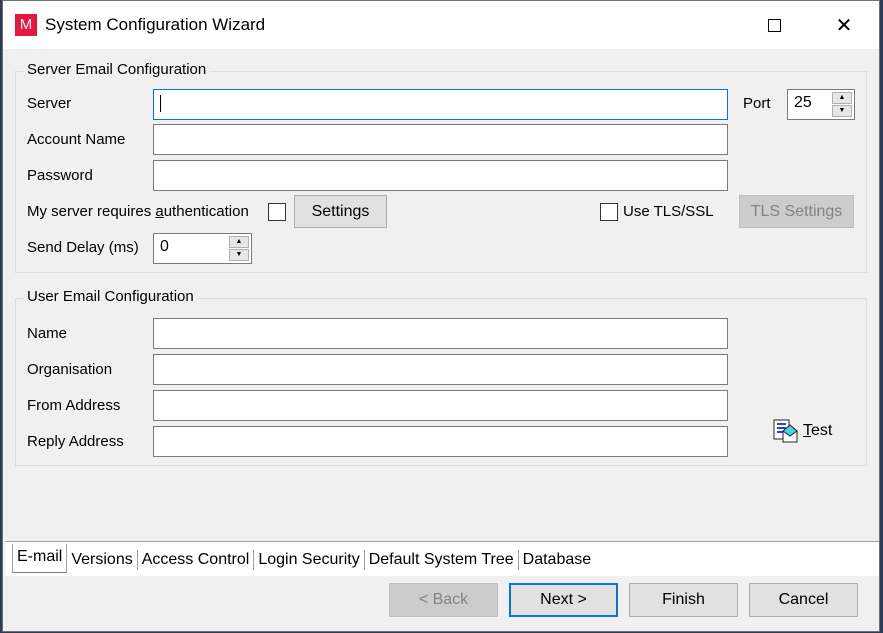  Describe the element at coordinates (440, 441) in the screenshot. I see `reply-address-input` at that location.